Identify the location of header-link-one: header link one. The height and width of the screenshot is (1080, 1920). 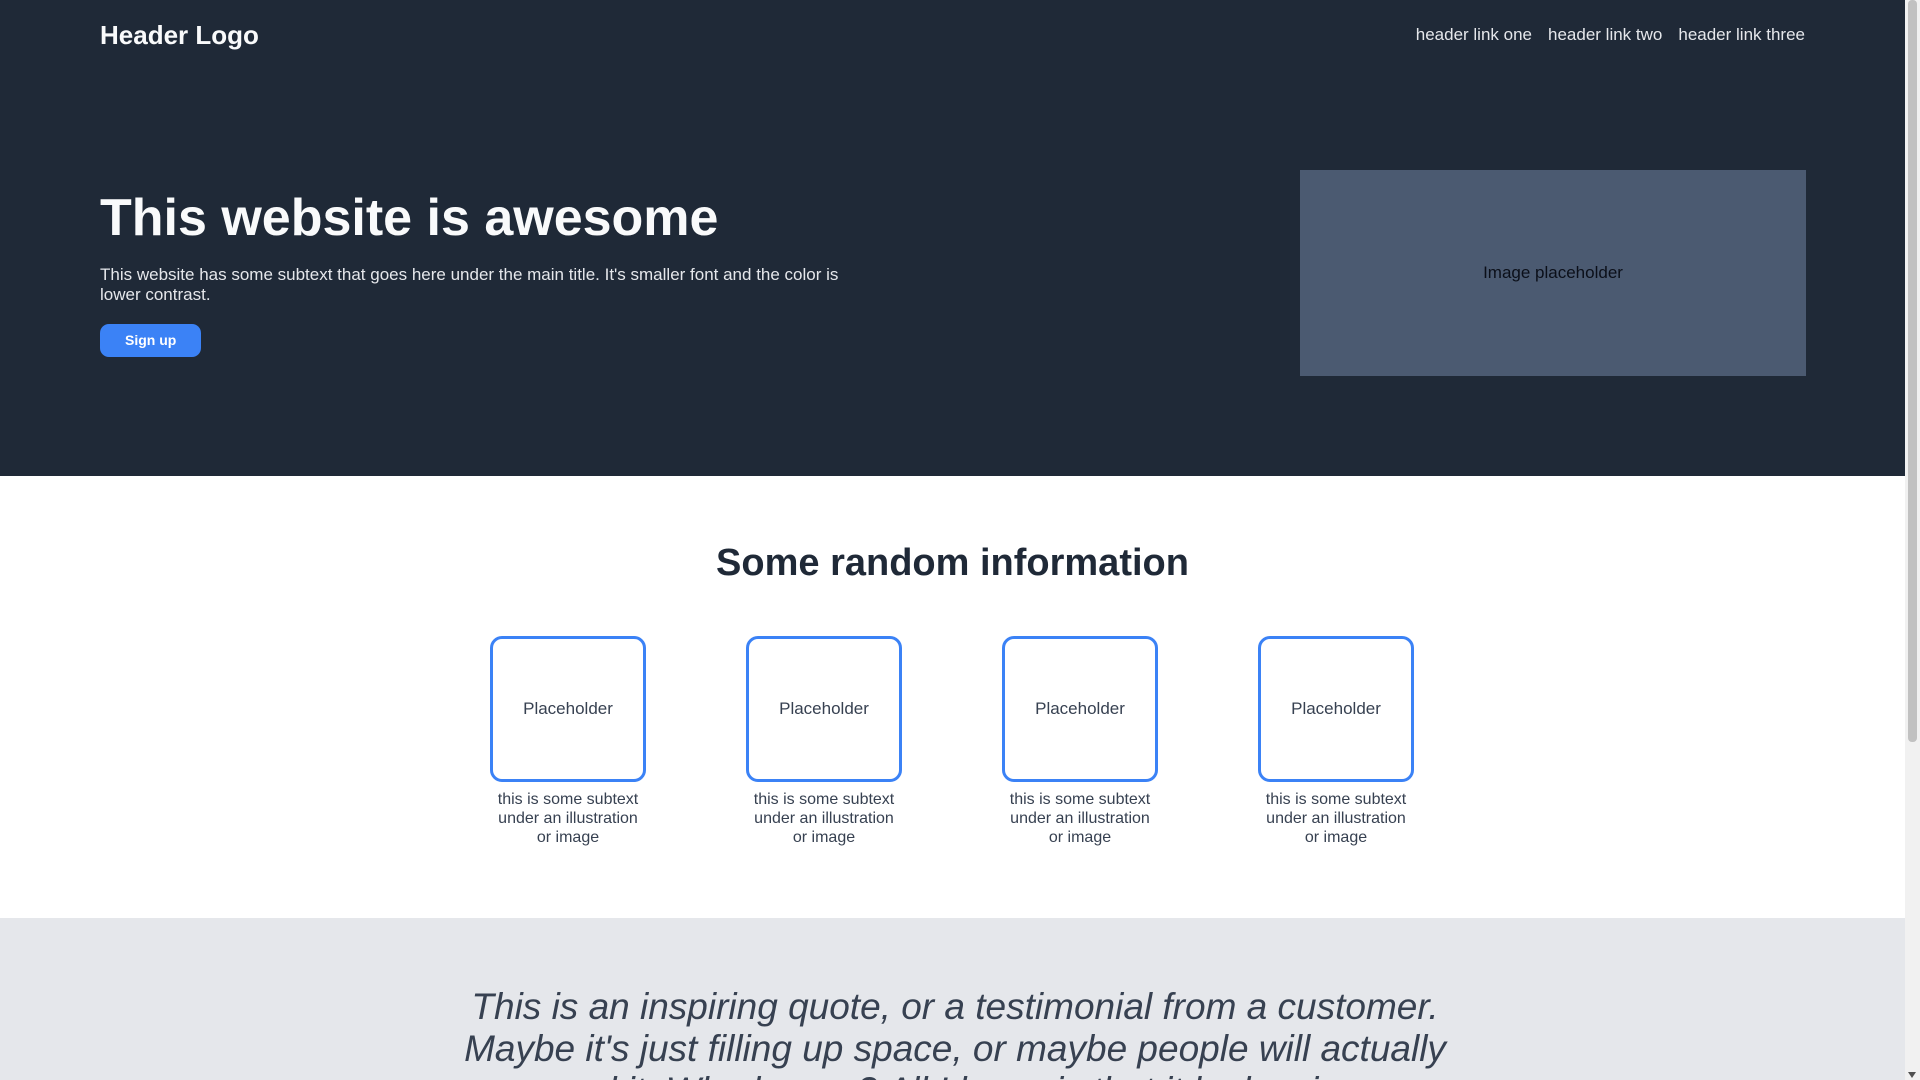
(1474, 35).